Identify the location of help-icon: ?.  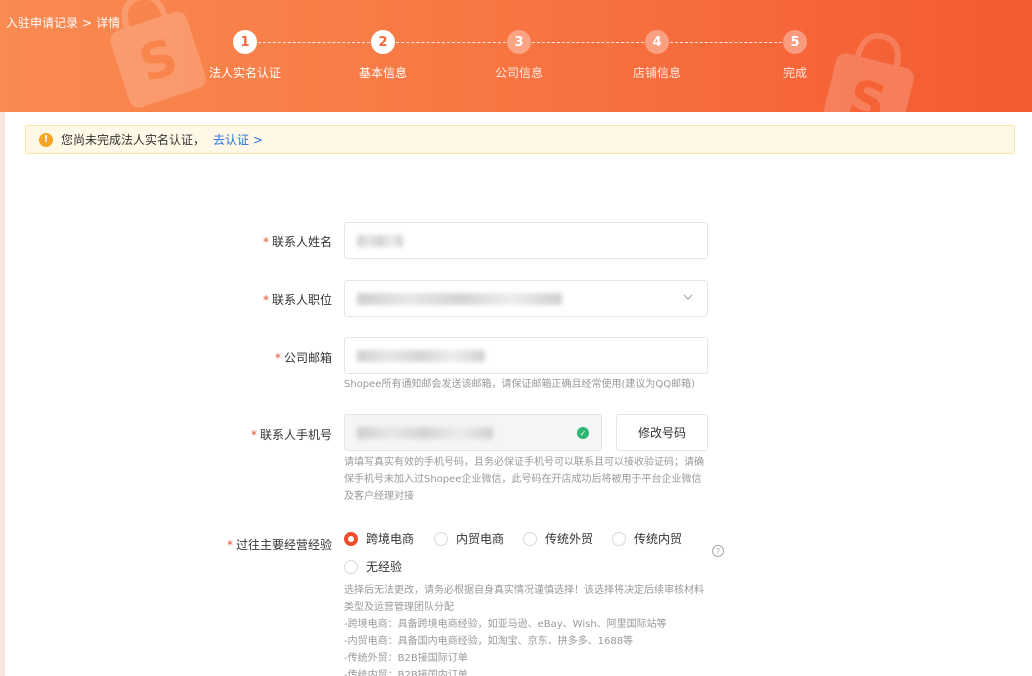
(718, 551).